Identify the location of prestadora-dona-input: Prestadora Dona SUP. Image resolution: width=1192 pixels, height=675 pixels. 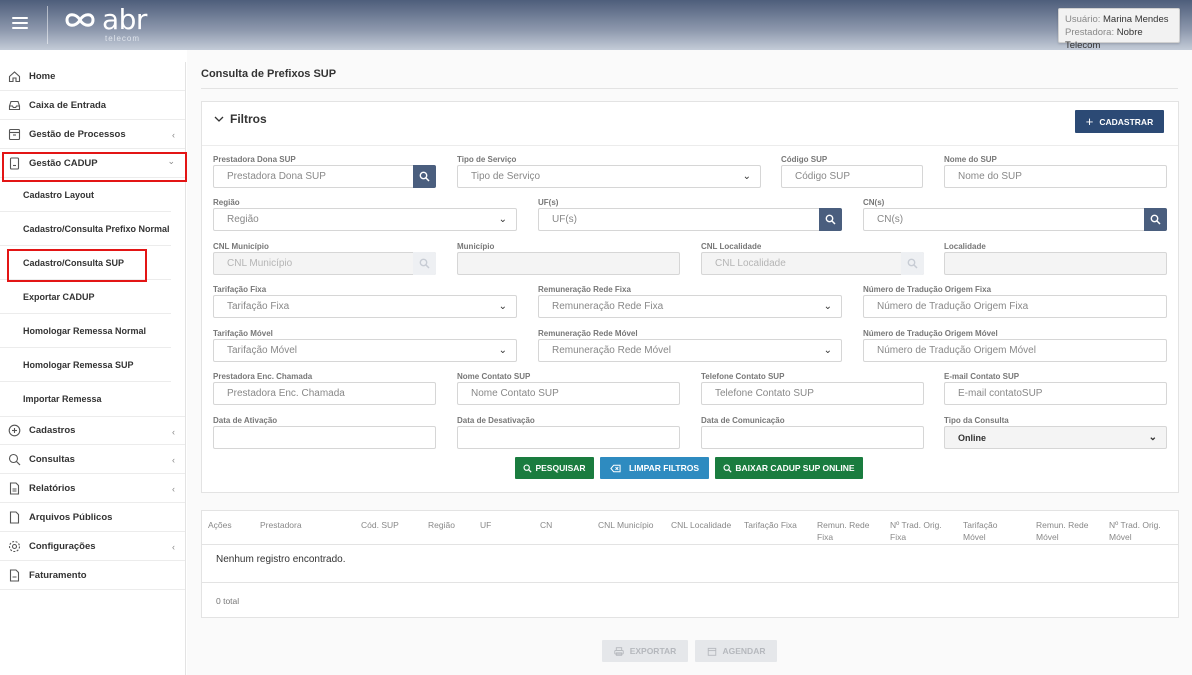
(324, 176).